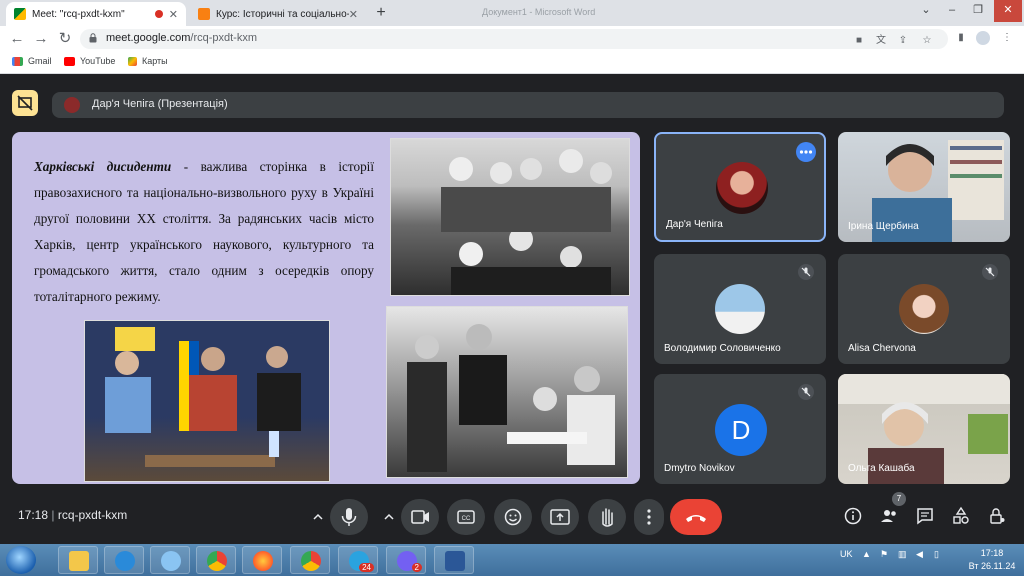 Image resolution: width=1024 pixels, height=576 pixels. Describe the element at coordinates (927, 41) in the screenshot. I see `bookmark-star-icon: ☆` at that location.